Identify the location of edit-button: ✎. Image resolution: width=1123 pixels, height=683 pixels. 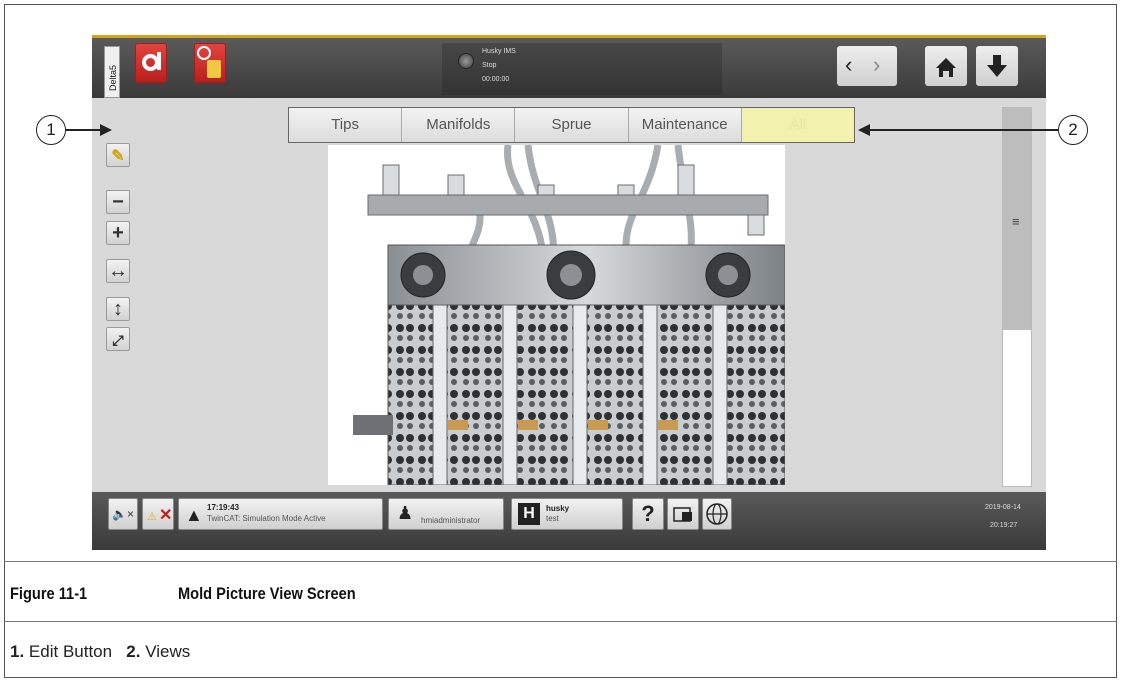
(118, 155).